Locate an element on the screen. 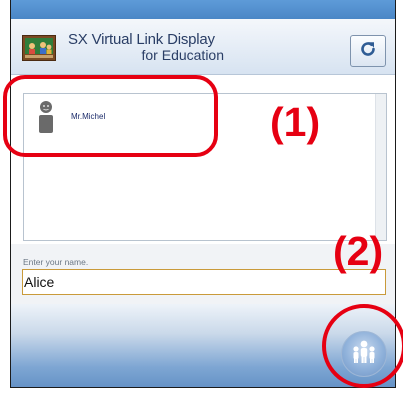 This screenshot has width=403, height=398. refresh-button is located at coordinates (368, 51).